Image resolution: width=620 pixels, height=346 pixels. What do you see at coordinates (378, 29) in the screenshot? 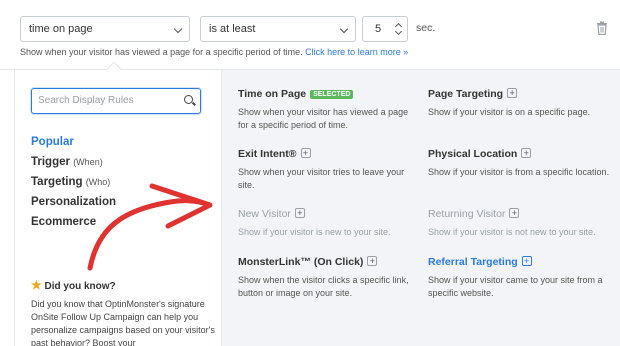
I see `seconds-value: 5` at bounding box center [378, 29].